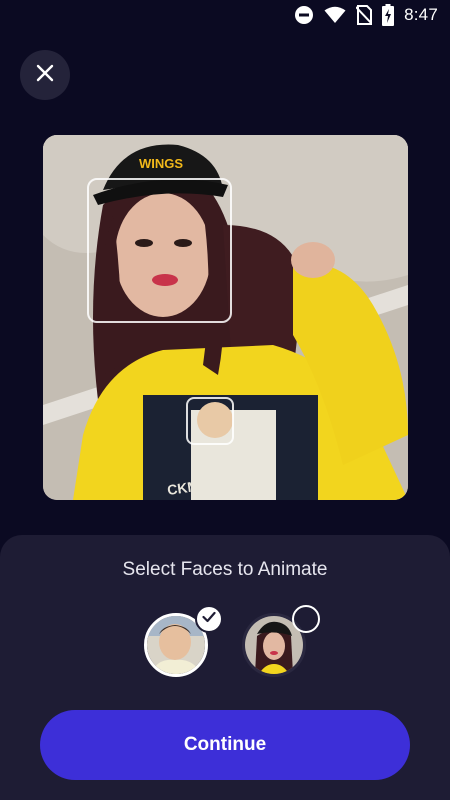 This screenshot has height=800, width=450. Describe the element at coordinates (304, 15) in the screenshot. I see `do-not-disturb-icon` at that location.